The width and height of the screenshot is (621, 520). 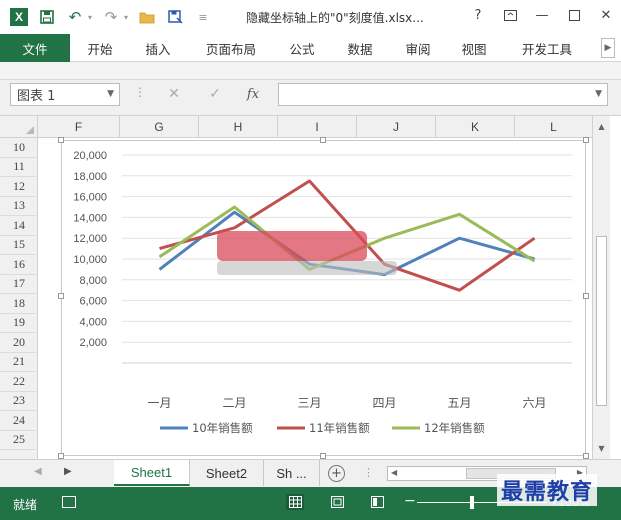 What do you see at coordinates (110, 94) in the screenshot?
I see `chevron-down-icon: ▼` at bounding box center [110, 94].